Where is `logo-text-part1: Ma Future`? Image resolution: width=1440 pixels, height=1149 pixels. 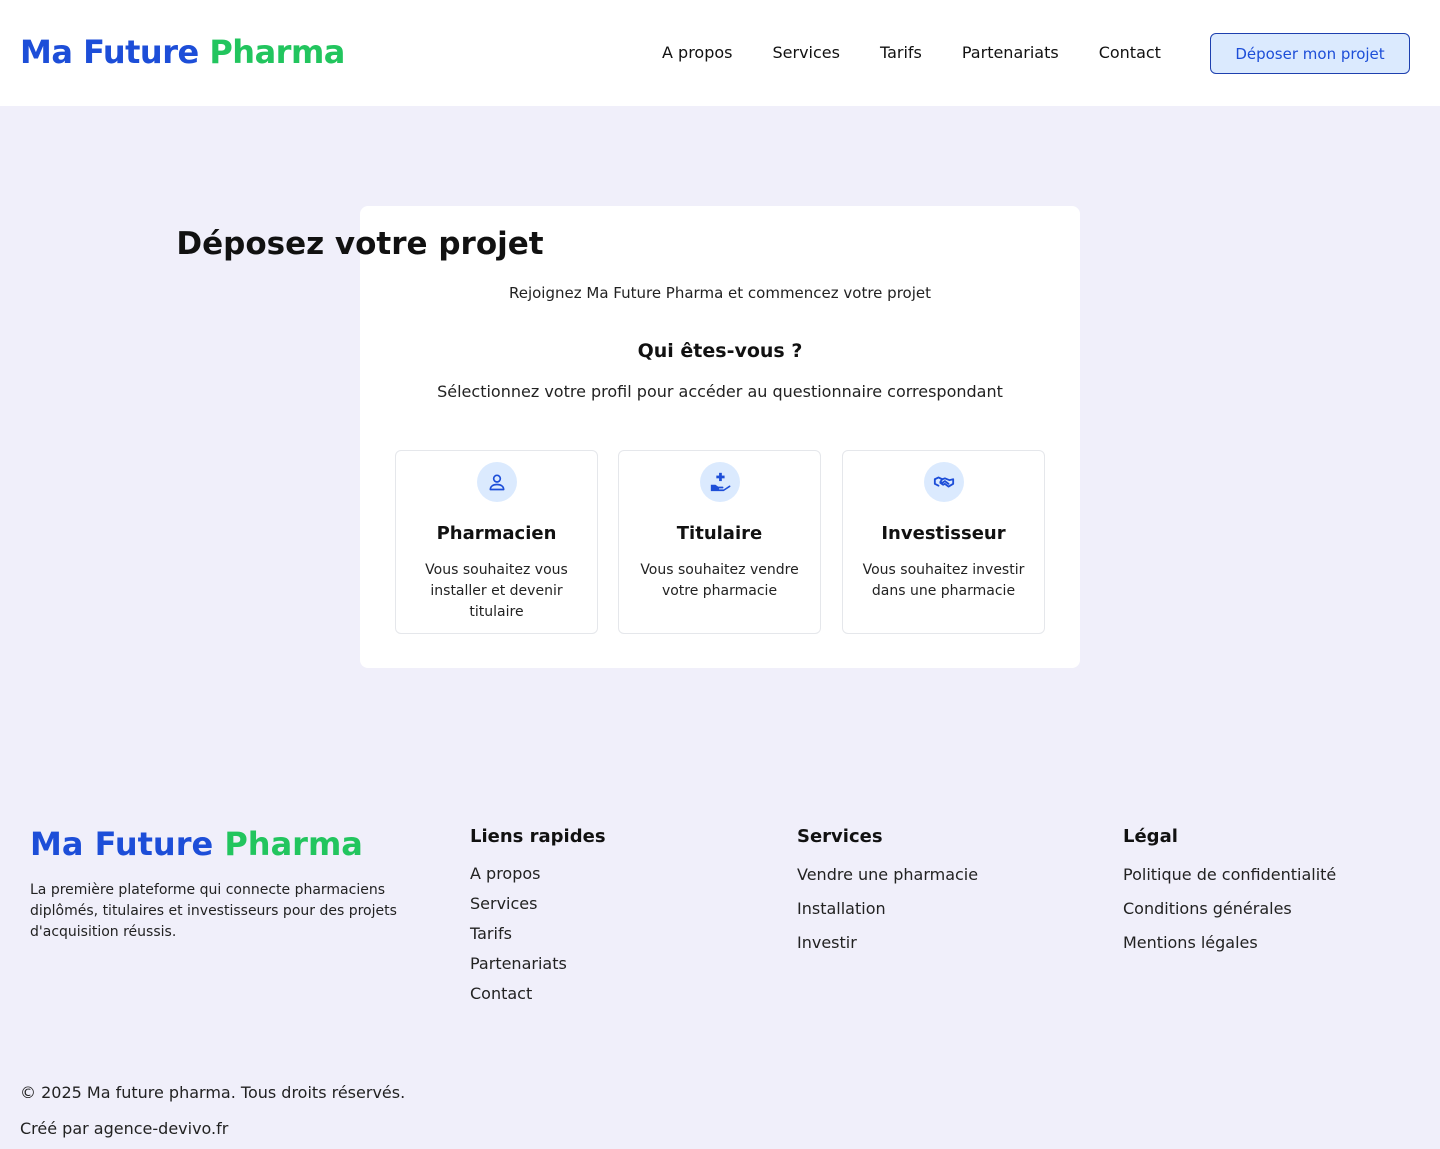 logo-text-part1: Ma Future is located at coordinates (109, 52).